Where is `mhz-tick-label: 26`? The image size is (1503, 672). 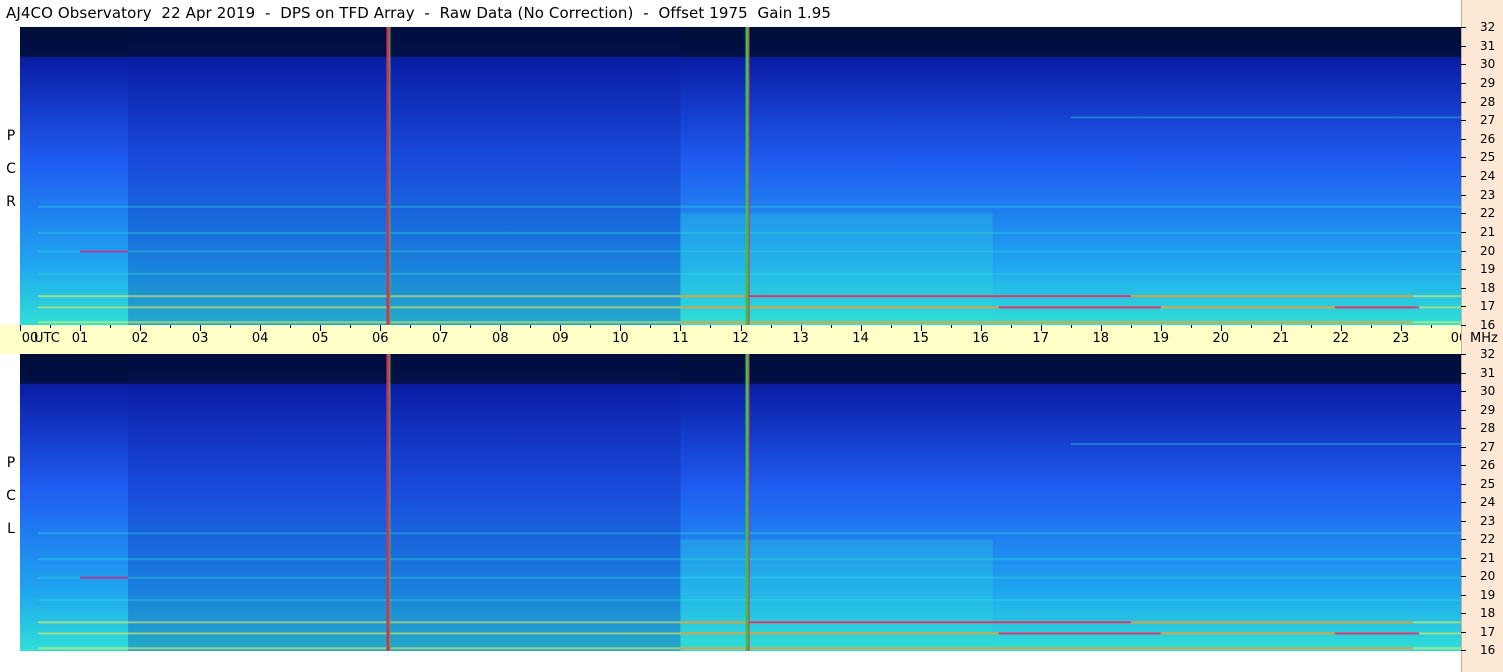
mhz-tick-label: 26 is located at coordinates (1488, 465).